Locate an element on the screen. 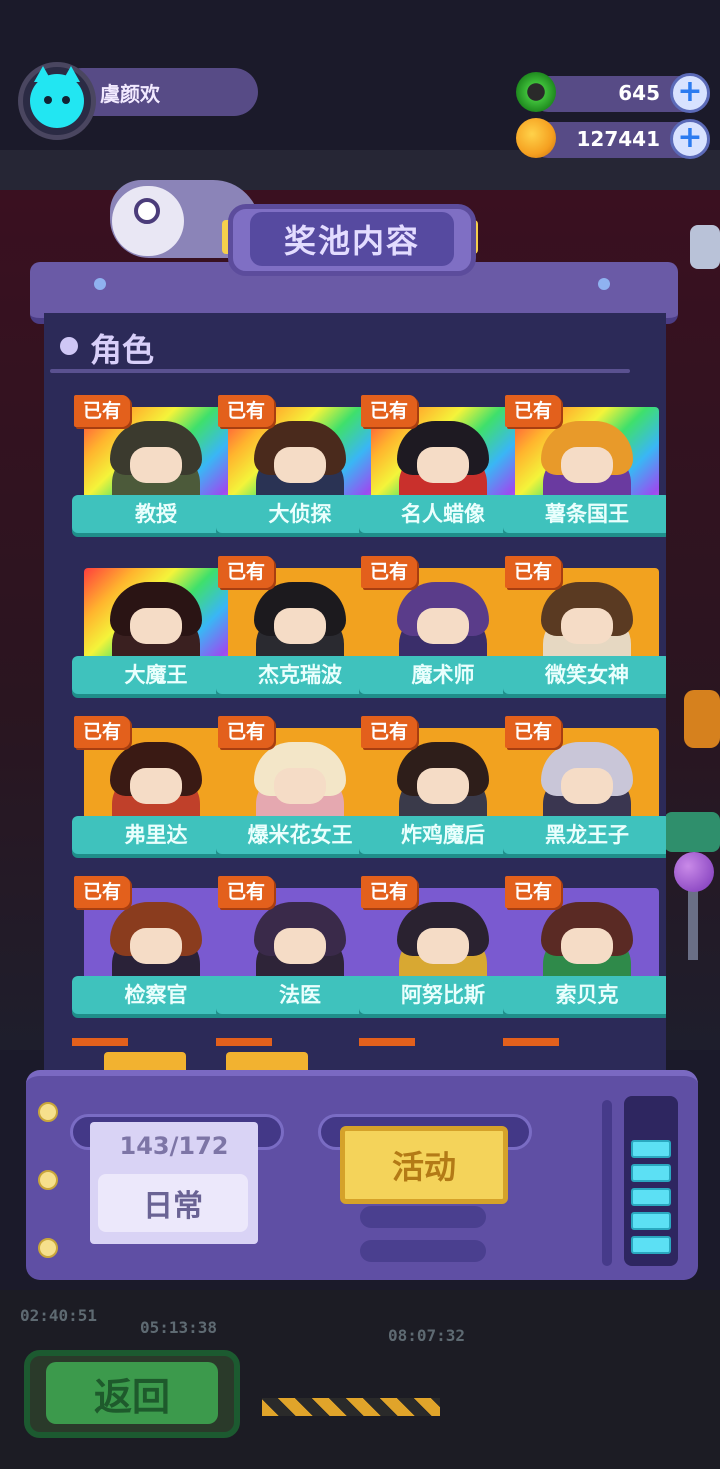 This screenshot has width=720, height=1469. character-card: 已有 阿努比斯 is located at coordinates (443, 952).